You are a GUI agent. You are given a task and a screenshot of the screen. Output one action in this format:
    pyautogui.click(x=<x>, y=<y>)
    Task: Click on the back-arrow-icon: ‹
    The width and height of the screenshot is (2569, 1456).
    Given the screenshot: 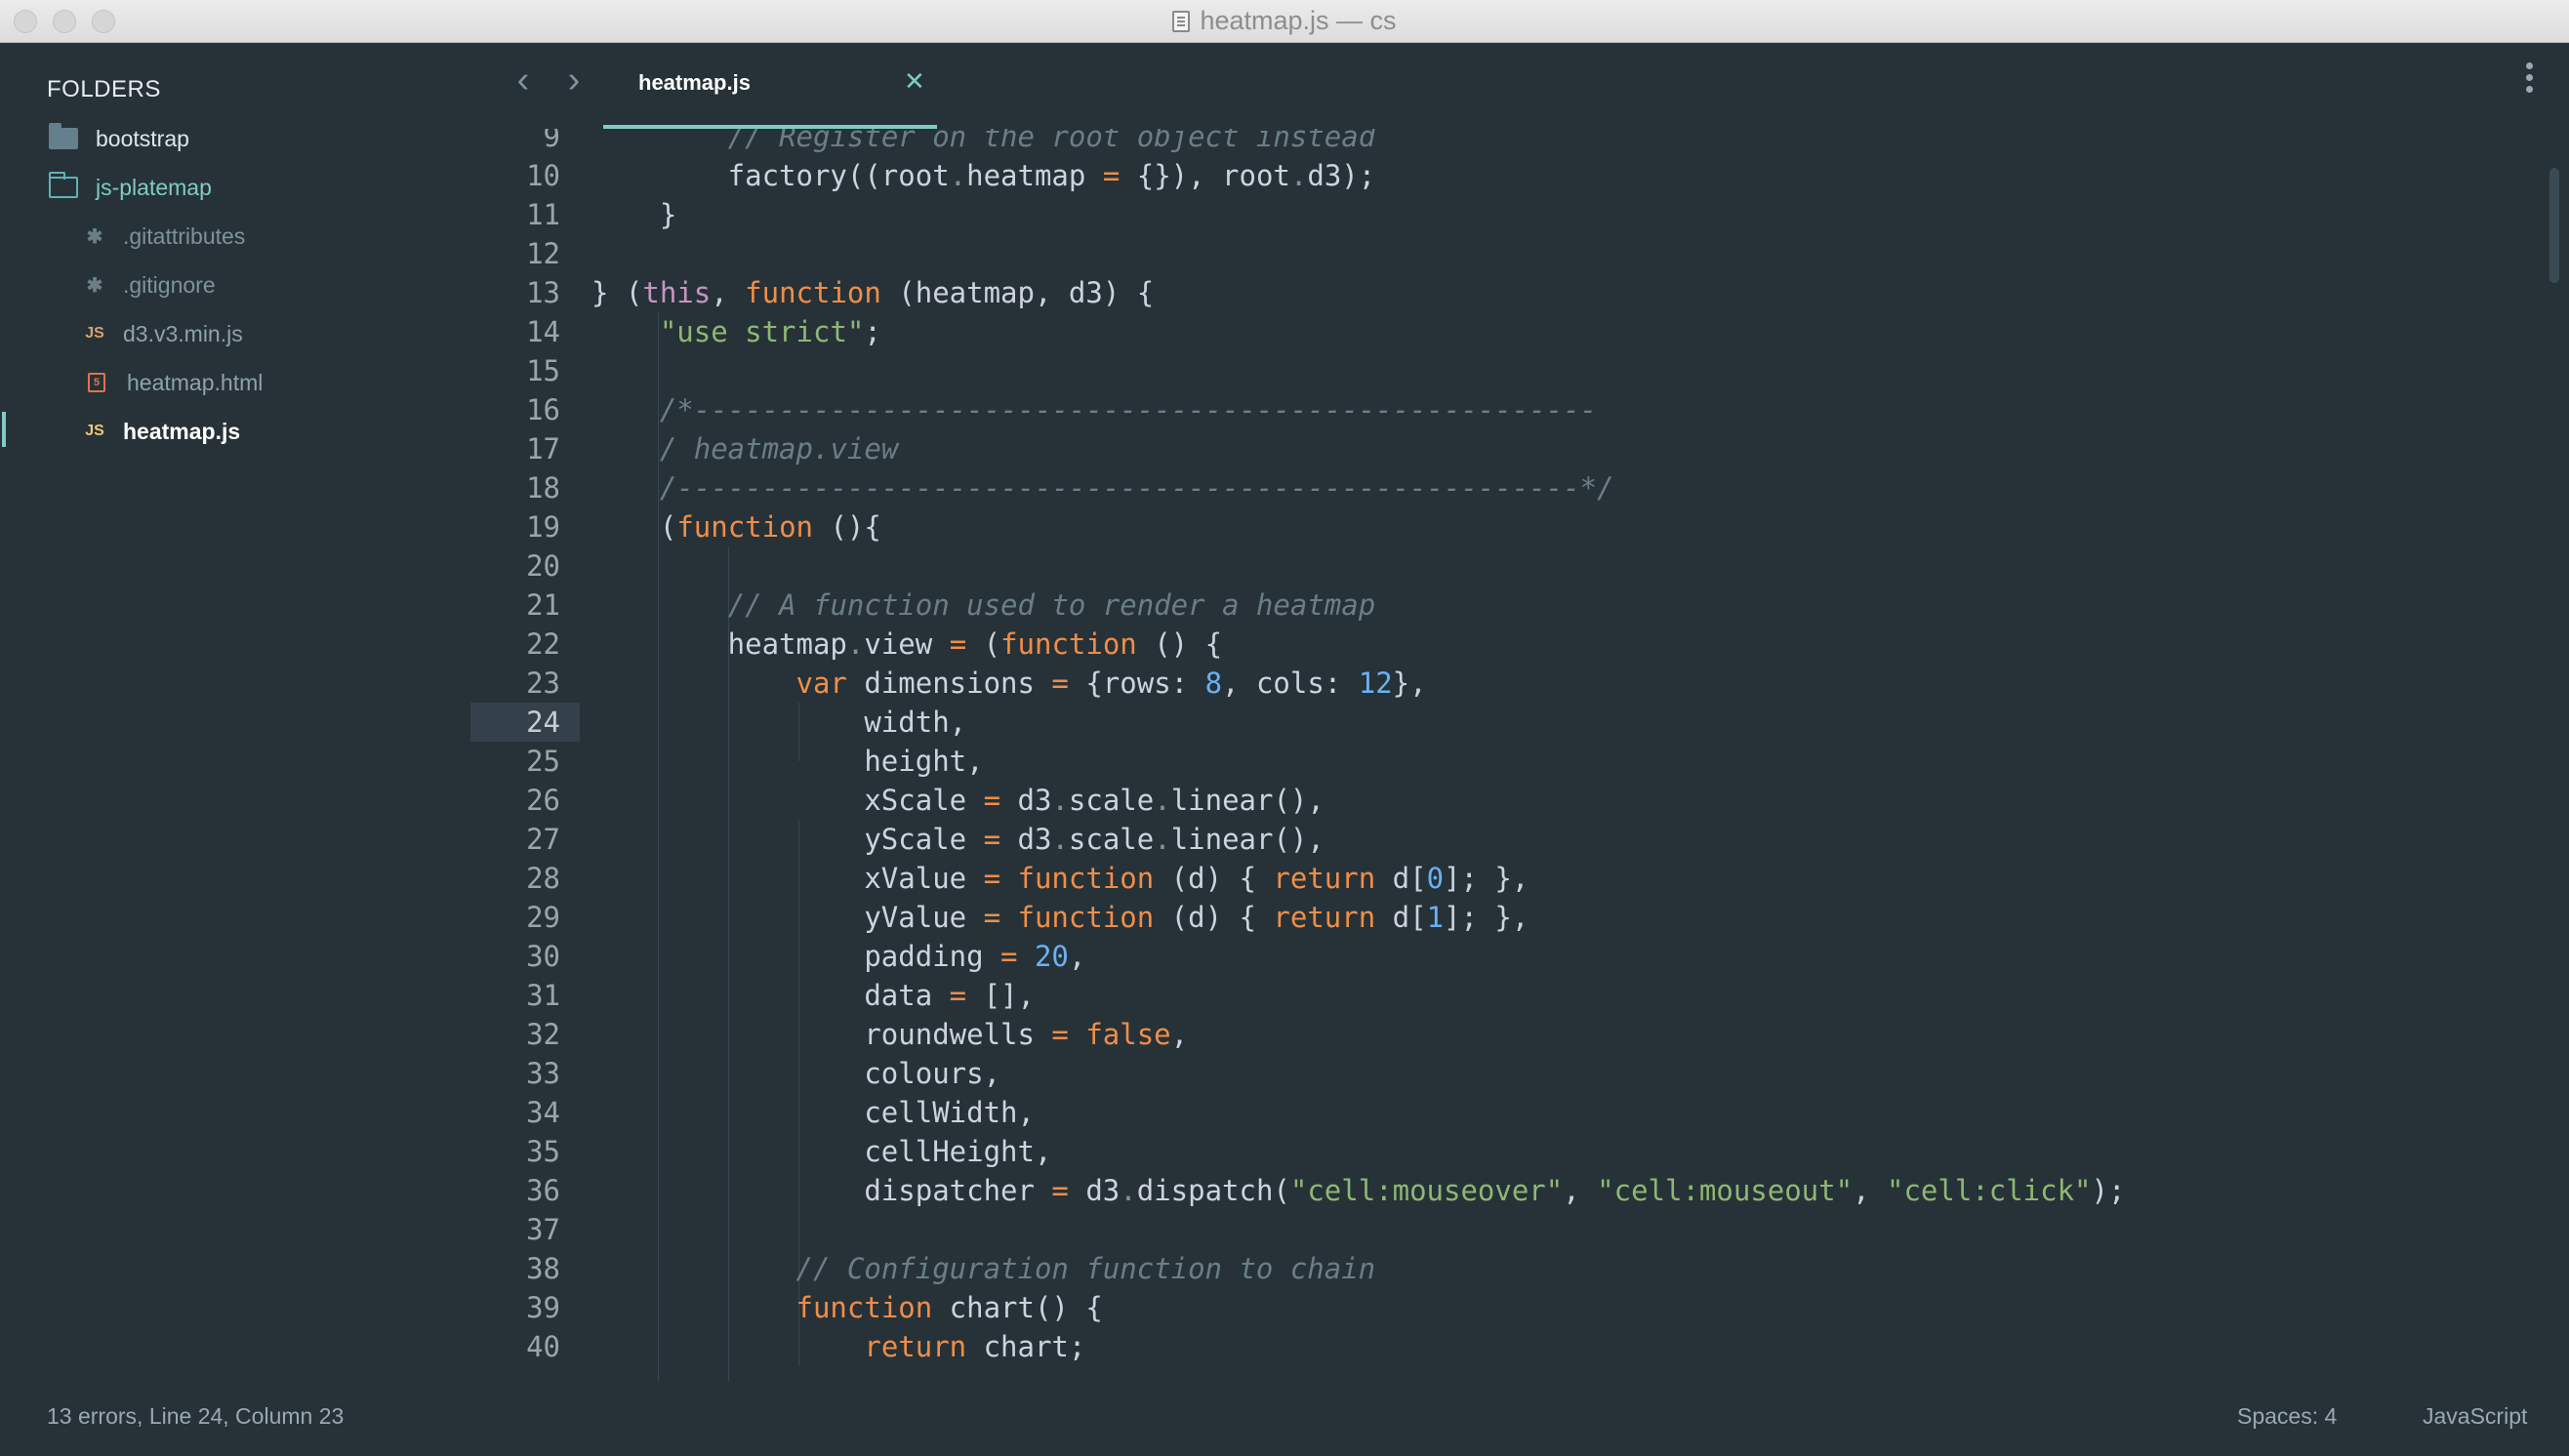 What is the action you would take?
    pyautogui.click(x=523, y=80)
    